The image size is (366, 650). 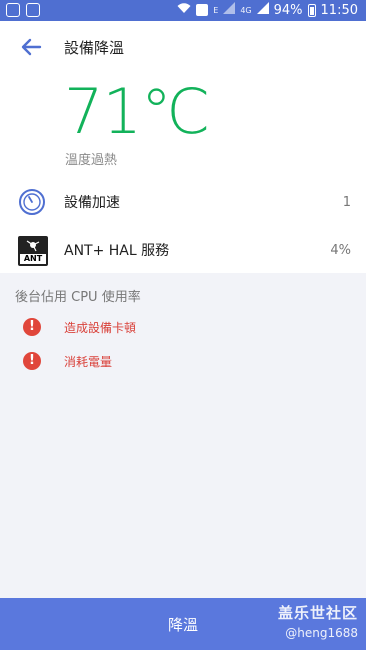 I want to click on signal-icon, so click(x=229, y=10).